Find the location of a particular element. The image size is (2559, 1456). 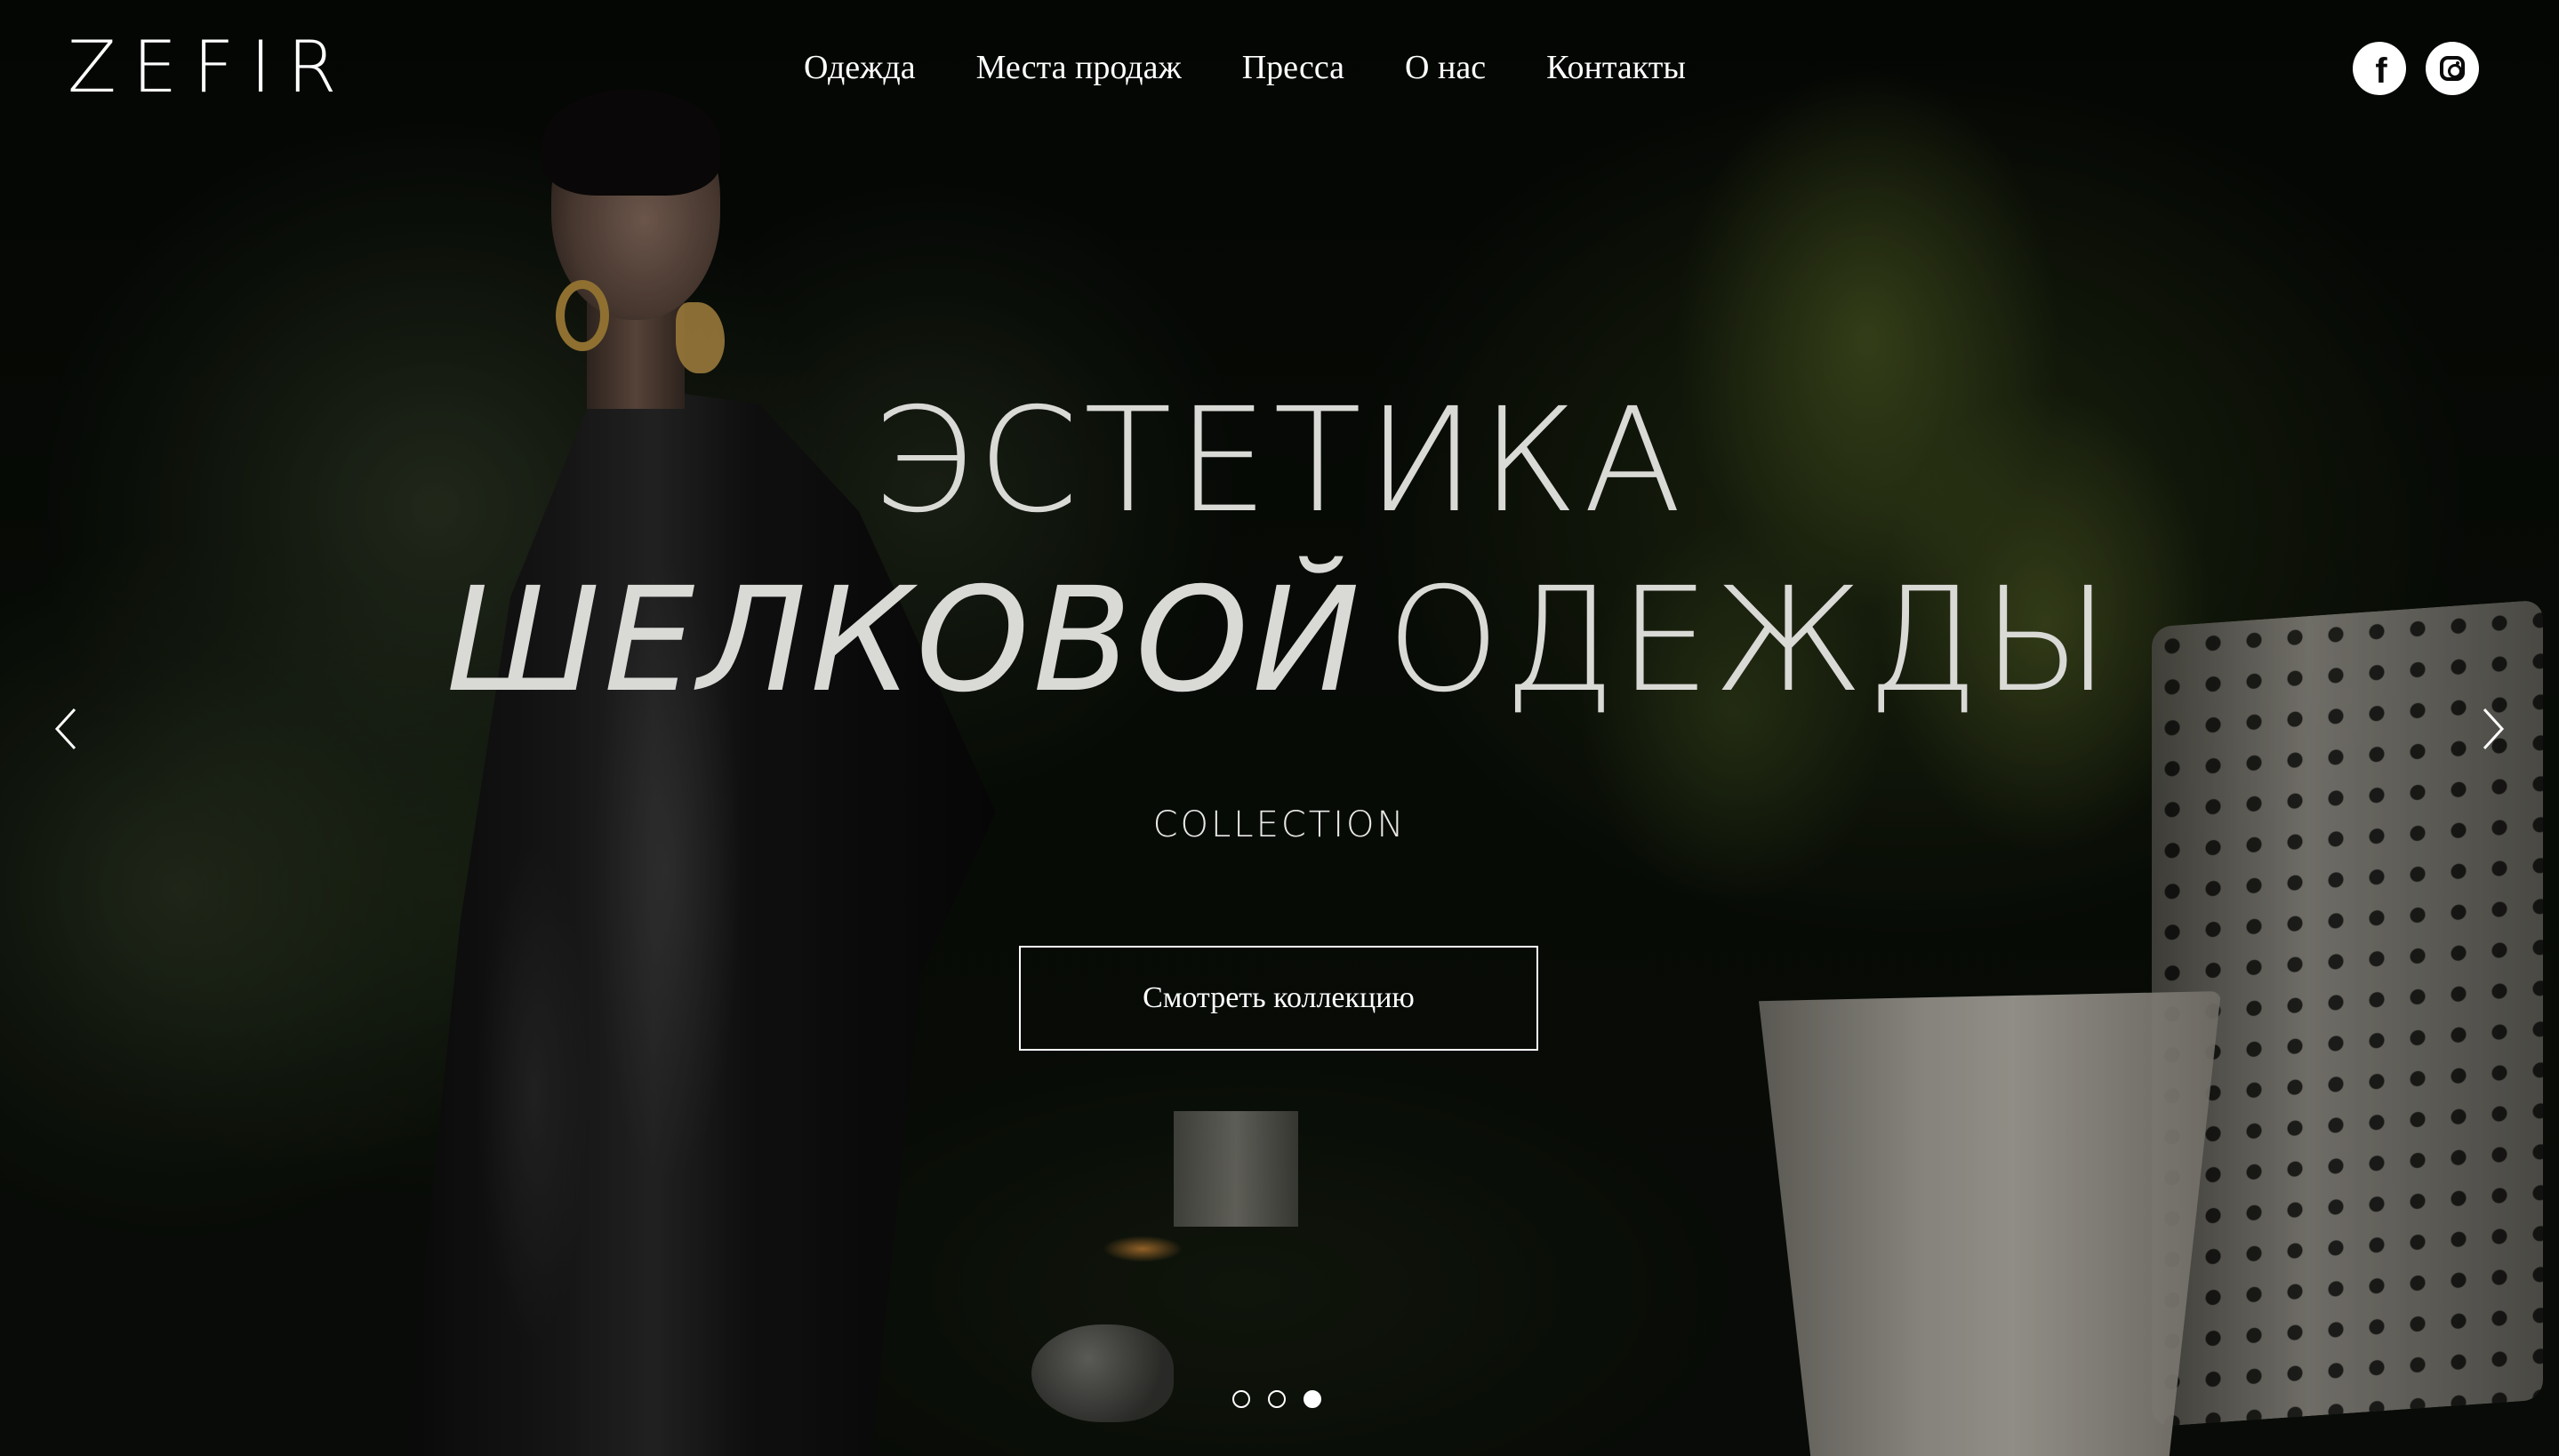

nav-item-stores: Места продаж is located at coordinates (1079, 67).